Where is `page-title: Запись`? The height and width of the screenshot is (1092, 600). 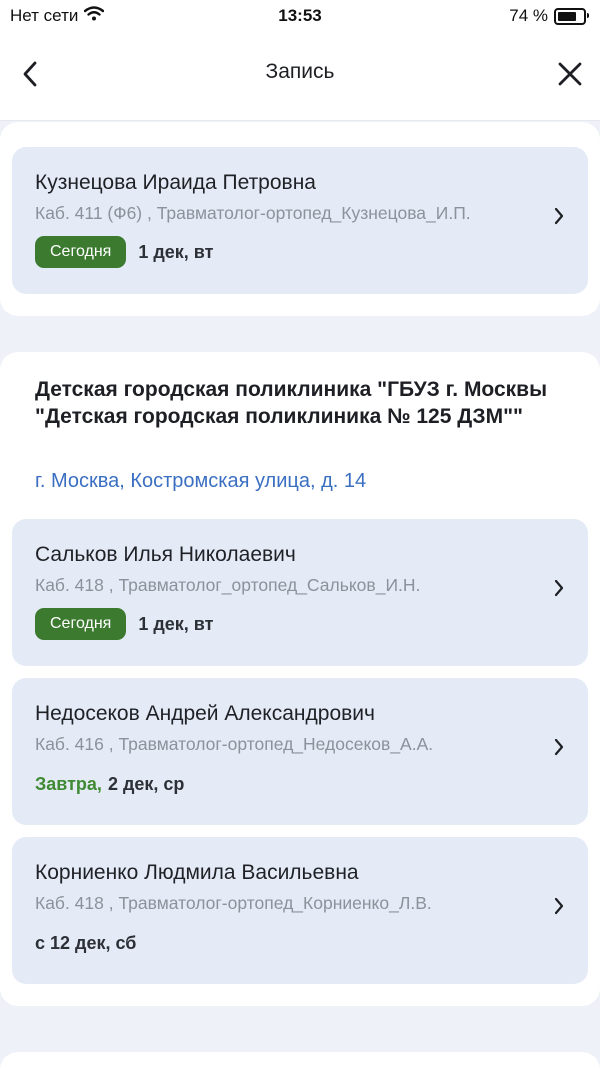 page-title: Запись is located at coordinates (300, 71).